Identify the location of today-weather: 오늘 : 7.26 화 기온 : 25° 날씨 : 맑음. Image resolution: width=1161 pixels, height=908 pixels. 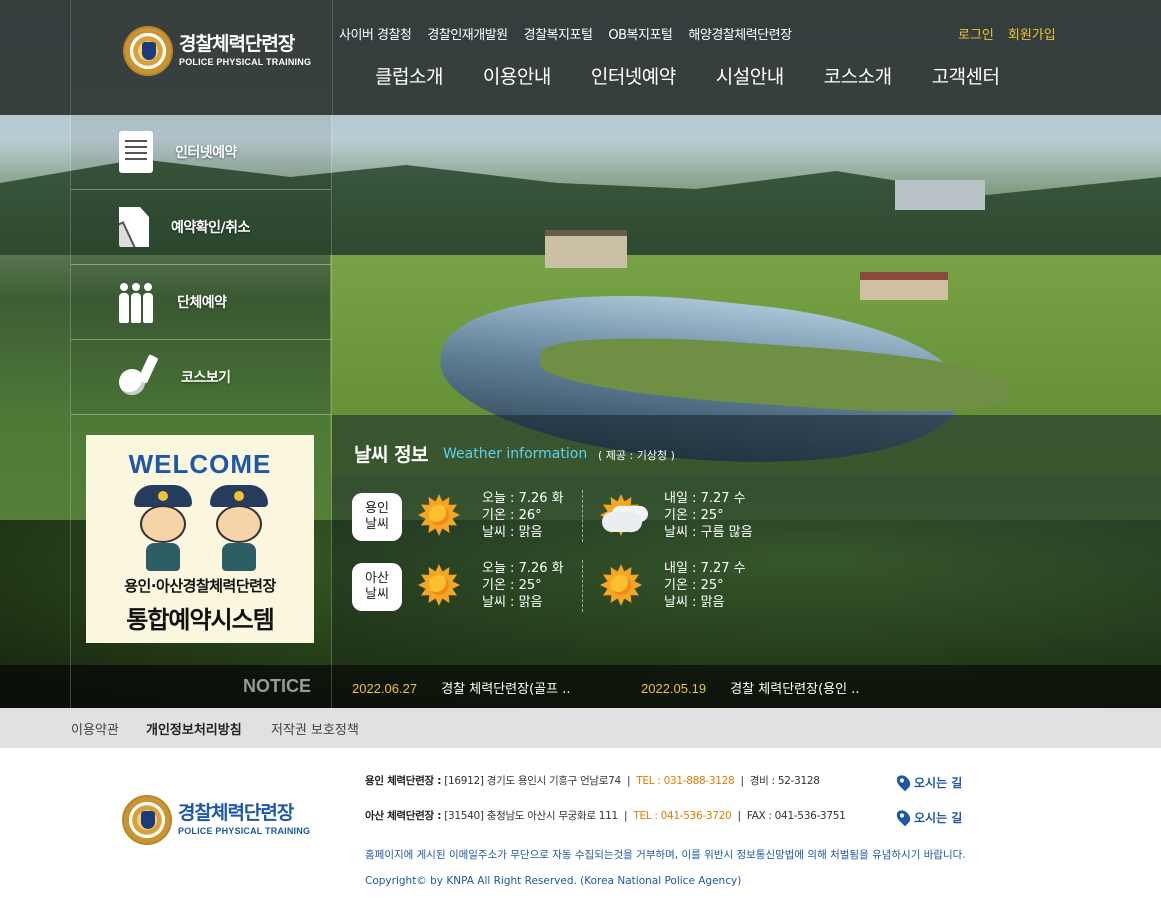
(523, 585).